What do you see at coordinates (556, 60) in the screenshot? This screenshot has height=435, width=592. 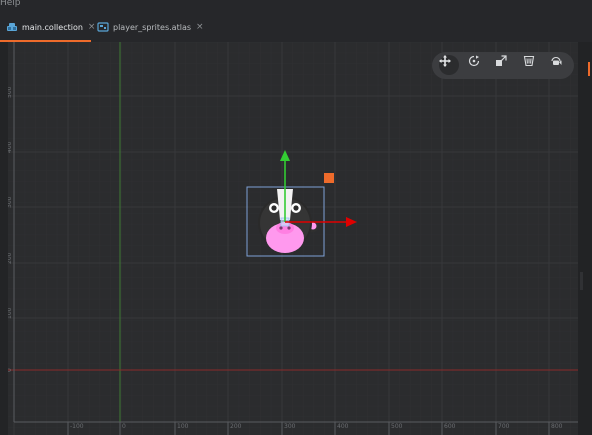 I see `camera-perspective-icon` at bounding box center [556, 60].